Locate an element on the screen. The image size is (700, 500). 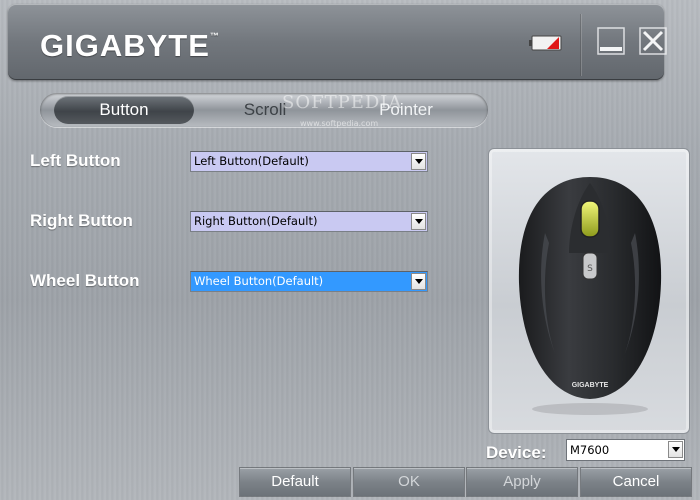
cancel-button: Cancel is located at coordinates (636, 482).